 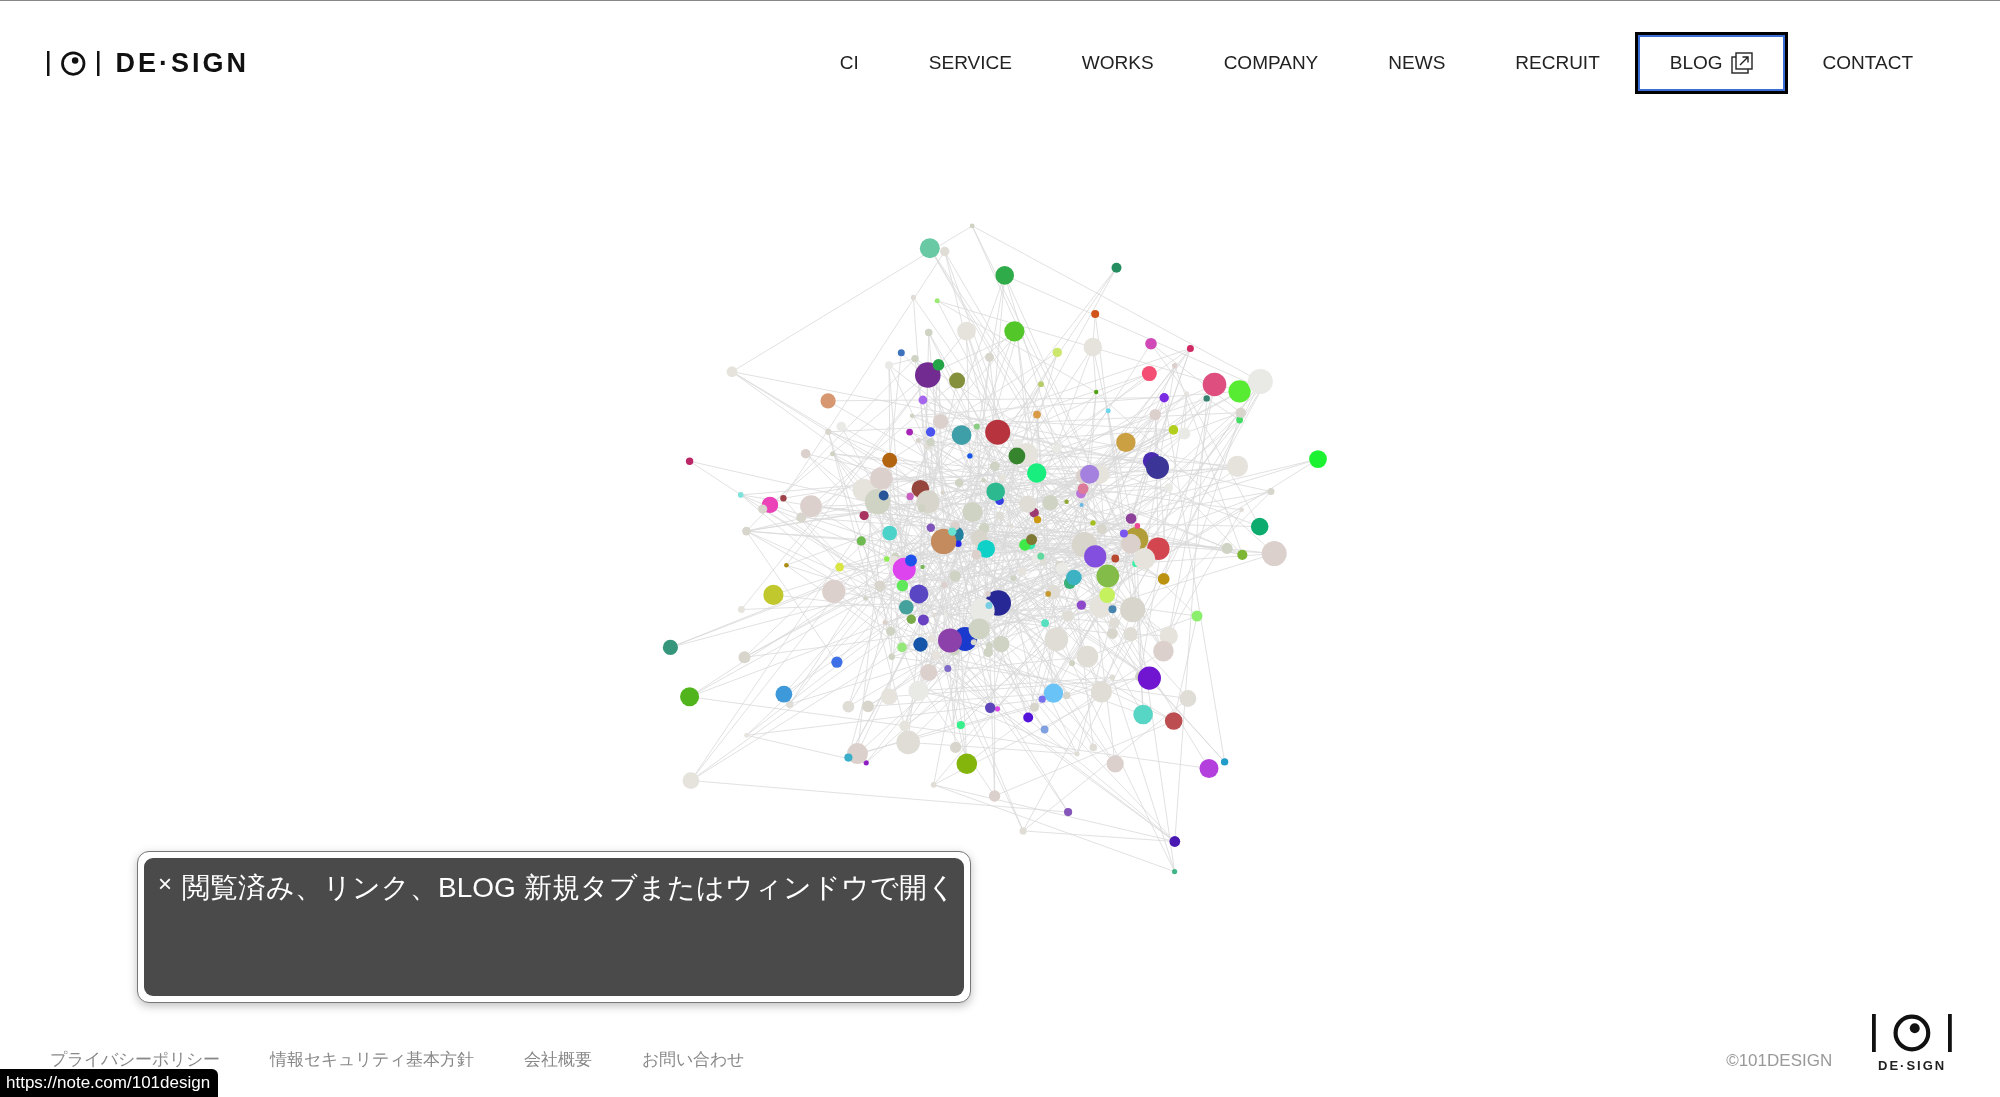 I want to click on nav-link: RECRUIT, so click(x=1557, y=63).